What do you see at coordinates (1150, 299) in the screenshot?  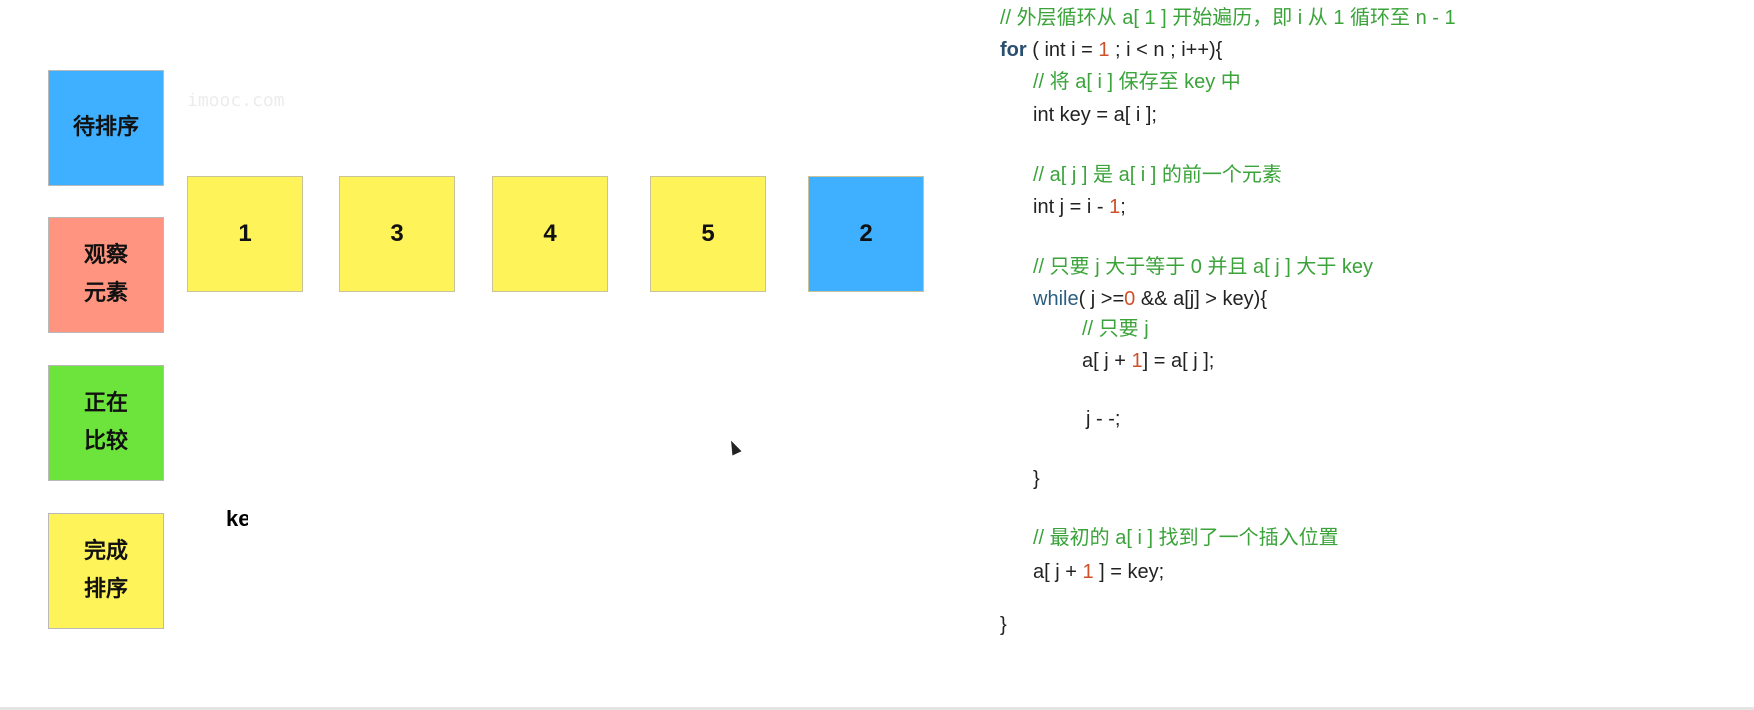 I see `code-line: while( j >=0 && a[j] > key){` at bounding box center [1150, 299].